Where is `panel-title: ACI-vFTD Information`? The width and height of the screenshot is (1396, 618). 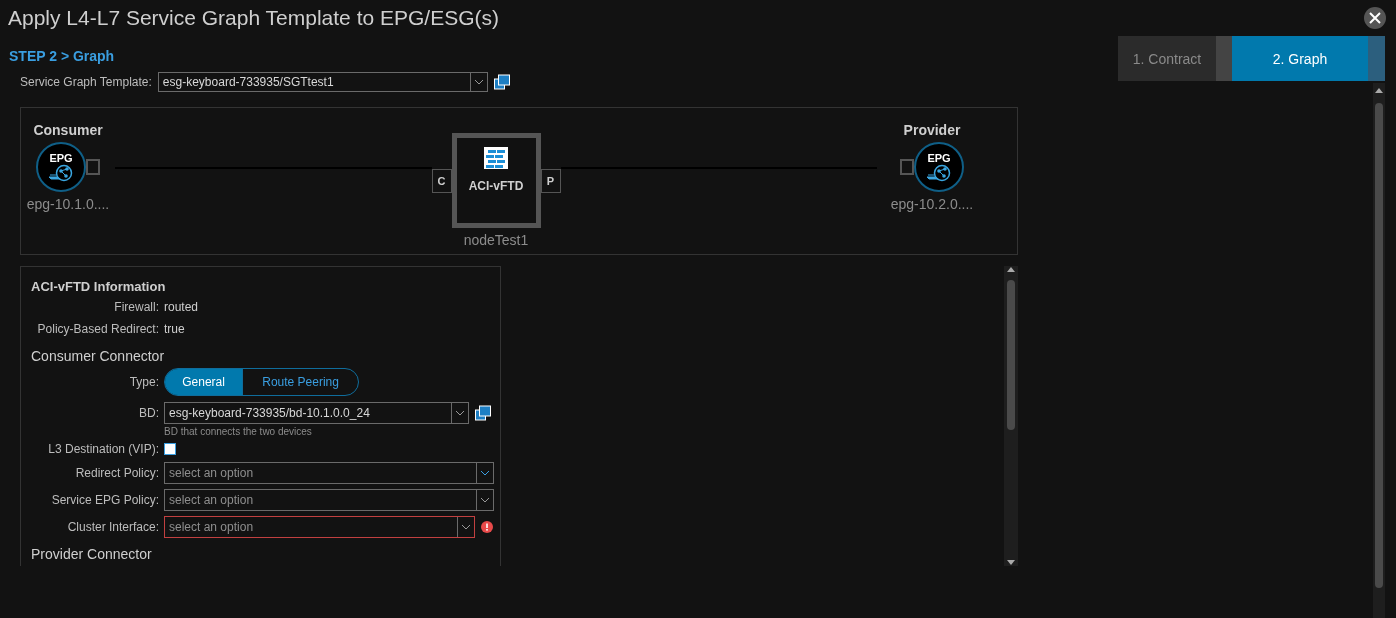 panel-title: ACI-vFTD Information is located at coordinates (99, 286).